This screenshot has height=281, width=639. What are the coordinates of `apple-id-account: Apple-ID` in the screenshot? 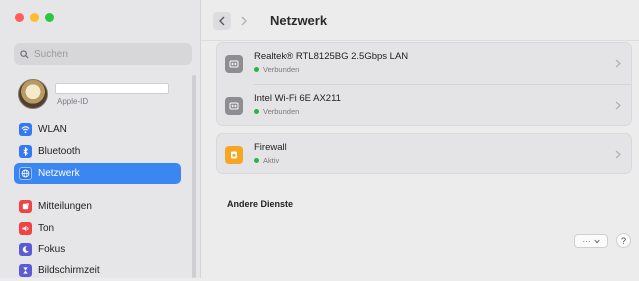 It's located at (103, 94).